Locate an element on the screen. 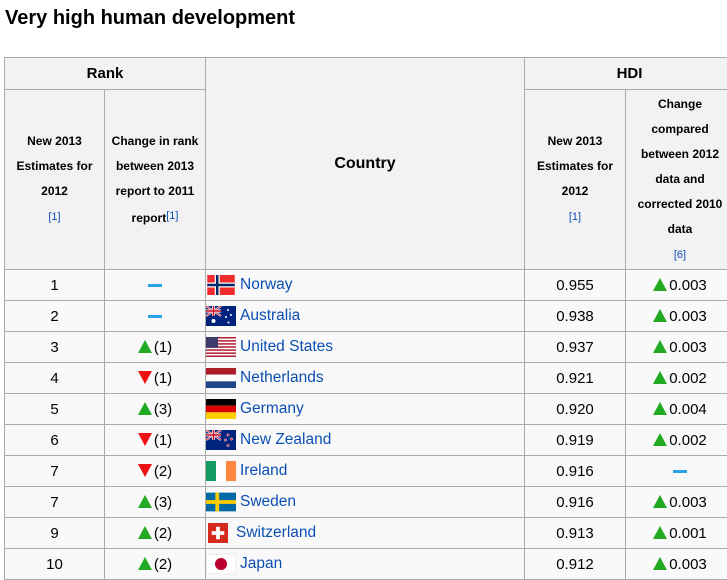  country-link: Netherlands is located at coordinates (282, 377).